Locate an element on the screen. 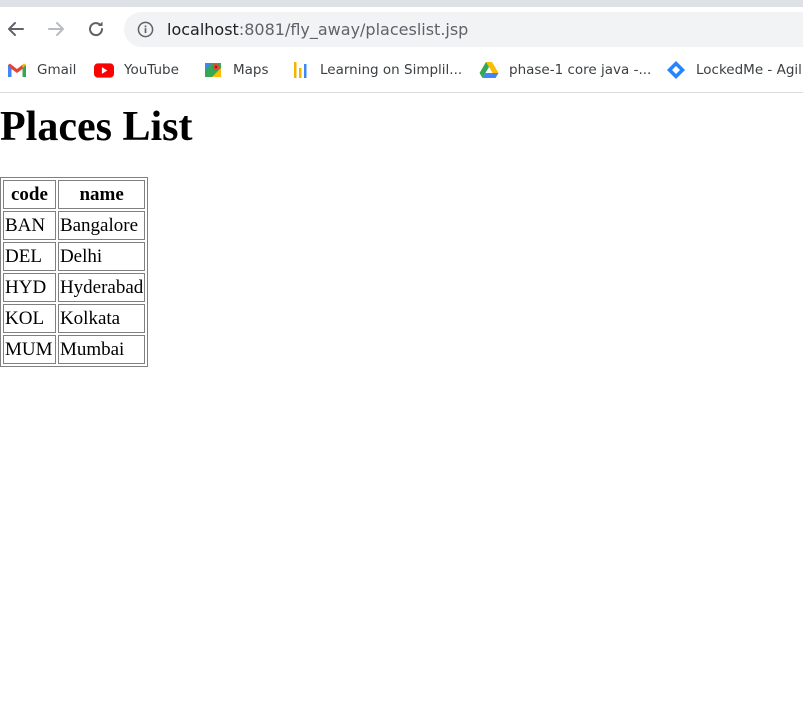 The width and height of the screenshot is (803, 702). place-code-cell: DEL is located at coordinates (29, 256).